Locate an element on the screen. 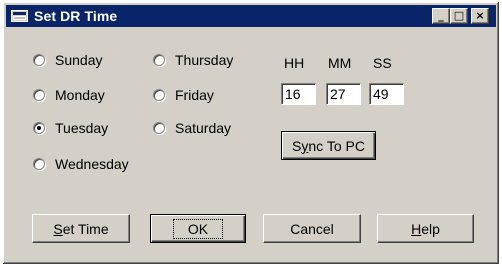 This screenshot has height=268, width=502. seconds-field: 49 is located at coordinates (386, 94).